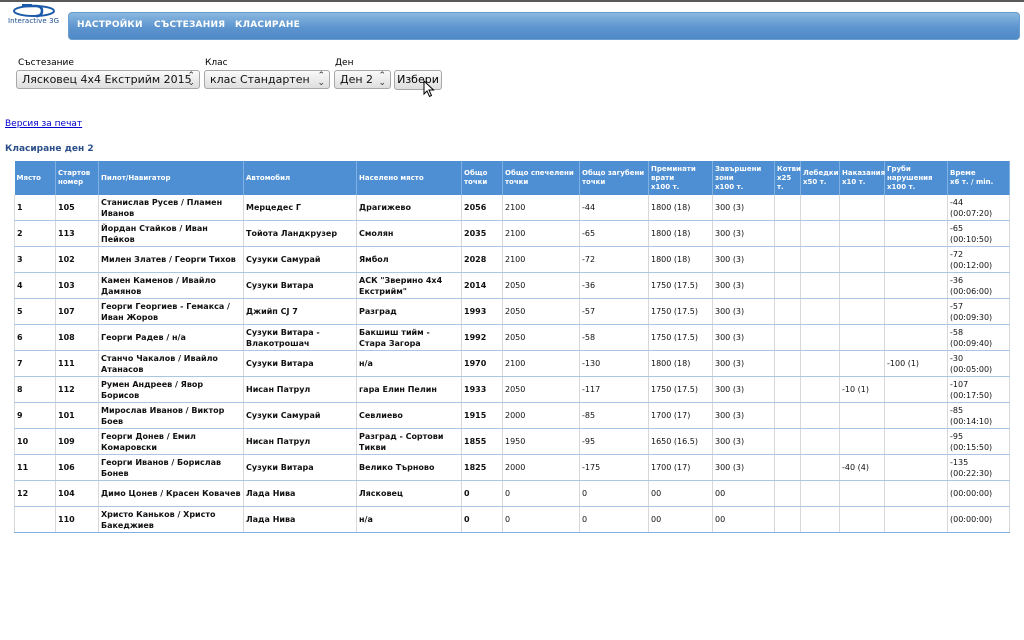 This screenshot has width=1024, height=640. Describe the element at coordinates (482, 233) in the screenshot. I see `cell-col-total-points: 2035` at that location.